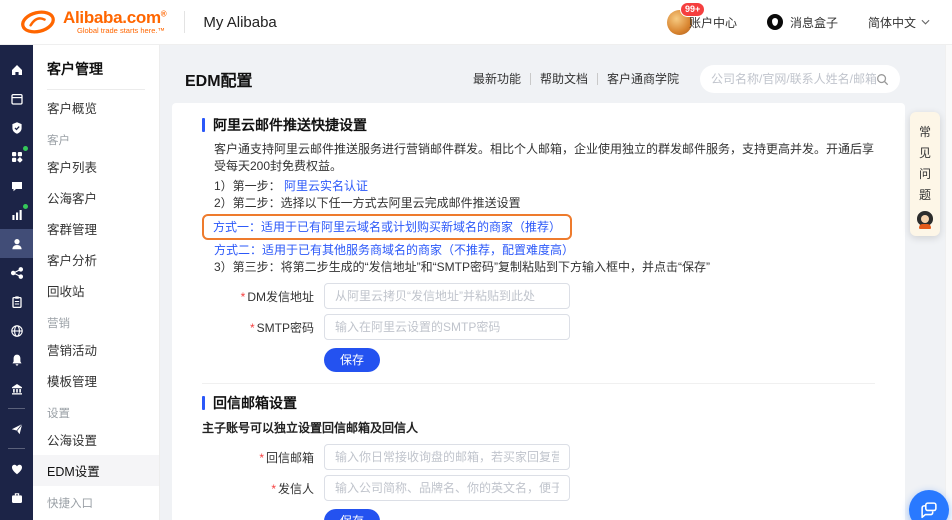 This screenshot has height=520, width=952. What do you see at coordinates (16, 497) in the screenshot?
I see `briefcase-icon` at bounding box center [16, 497].